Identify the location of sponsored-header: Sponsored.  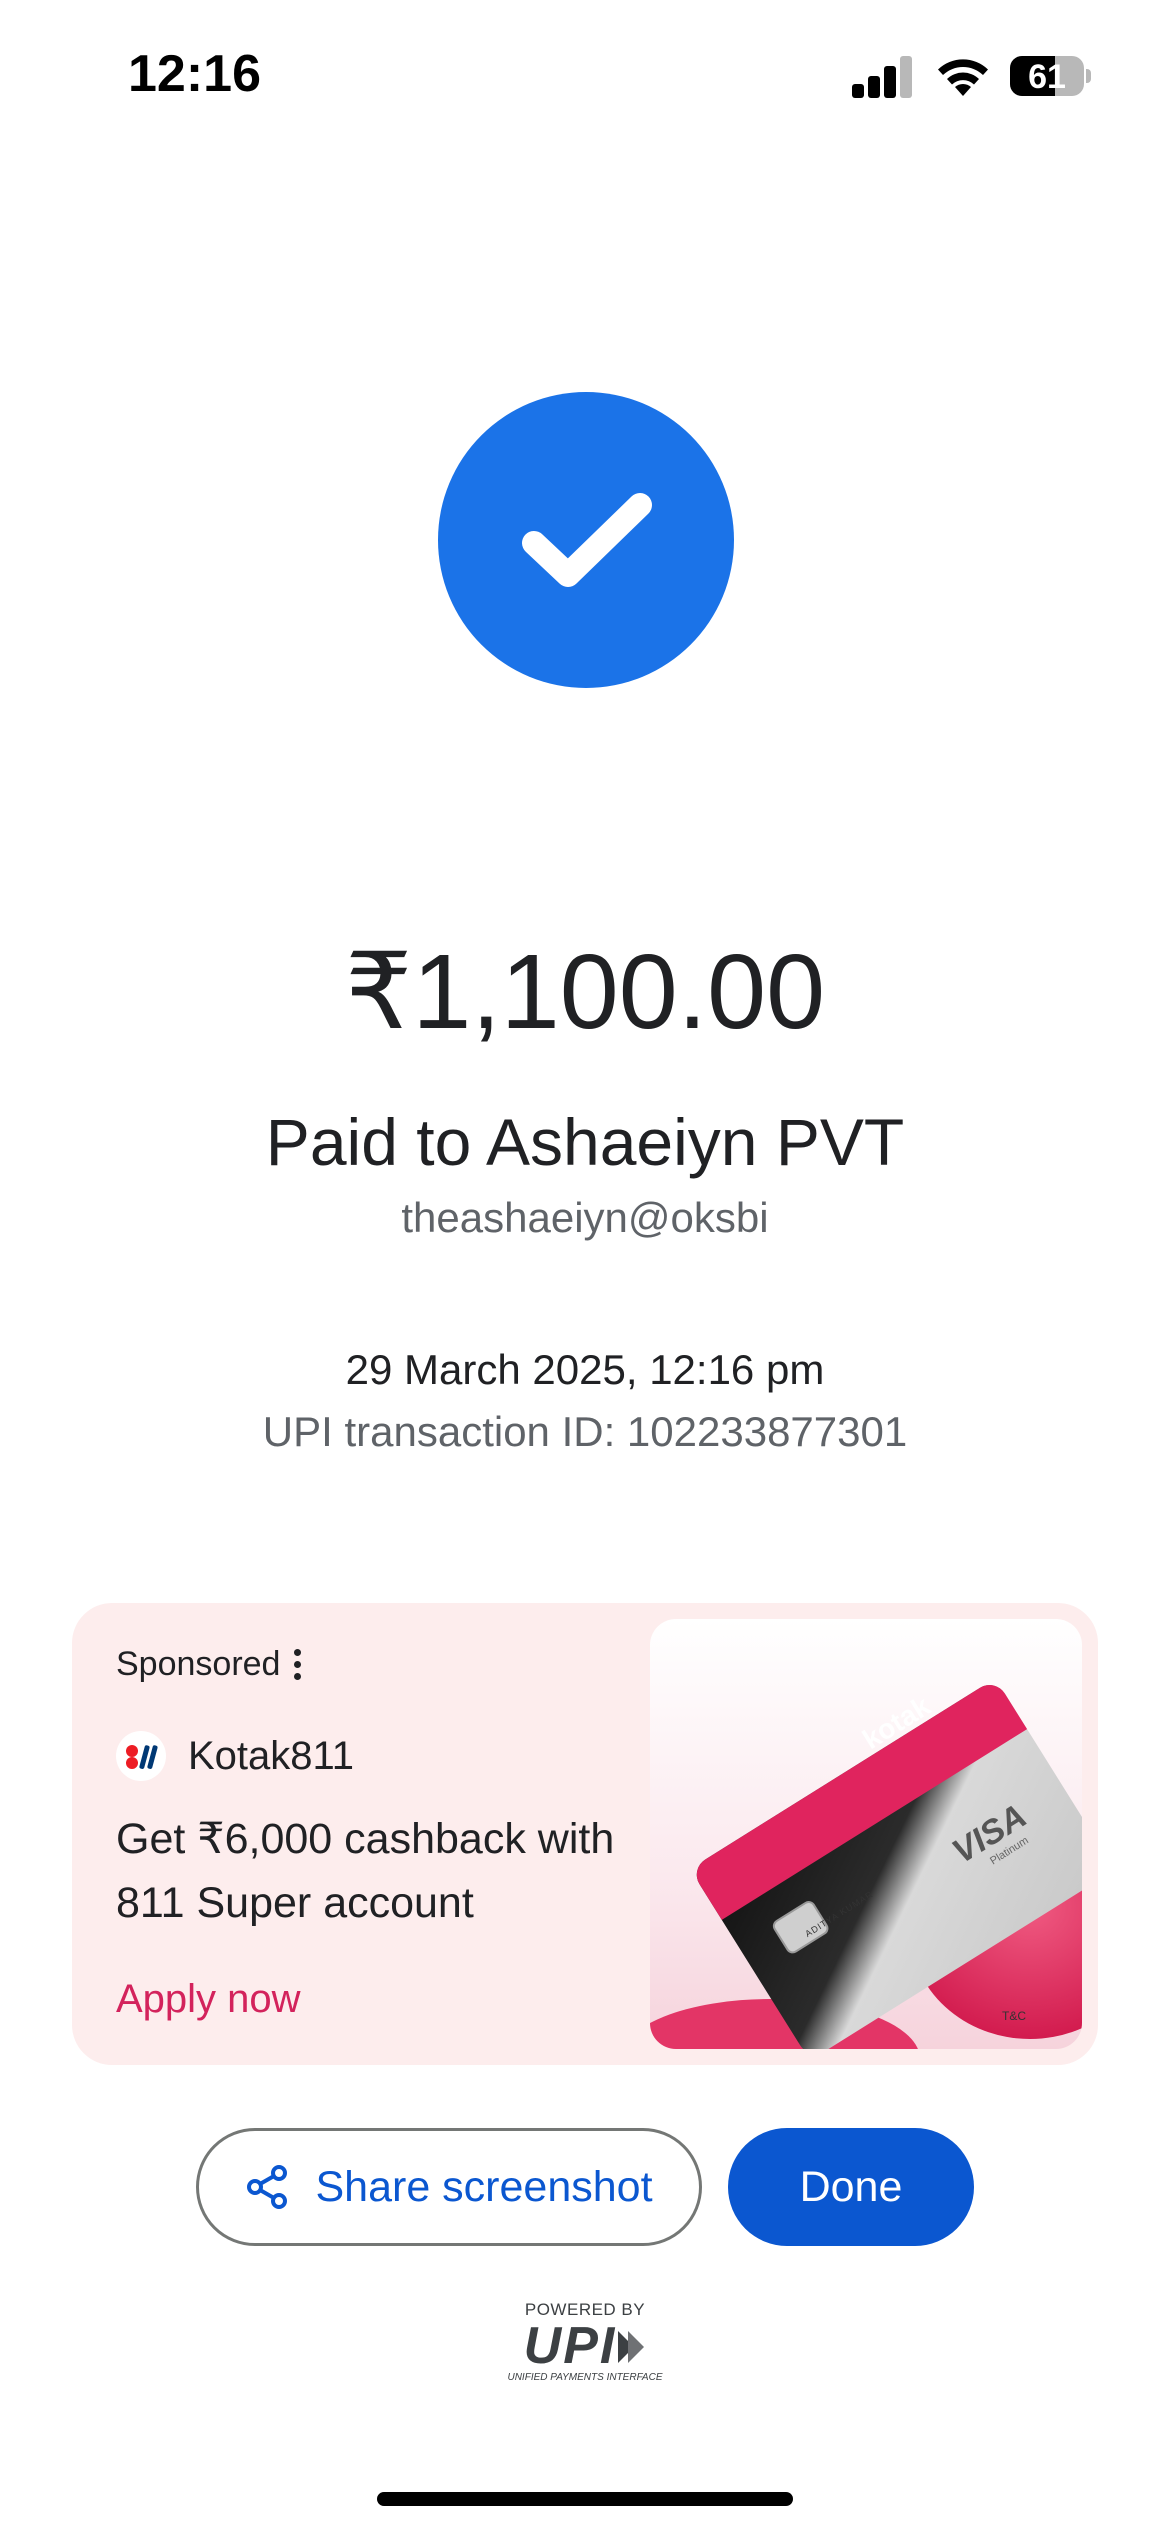
(209, 1664).